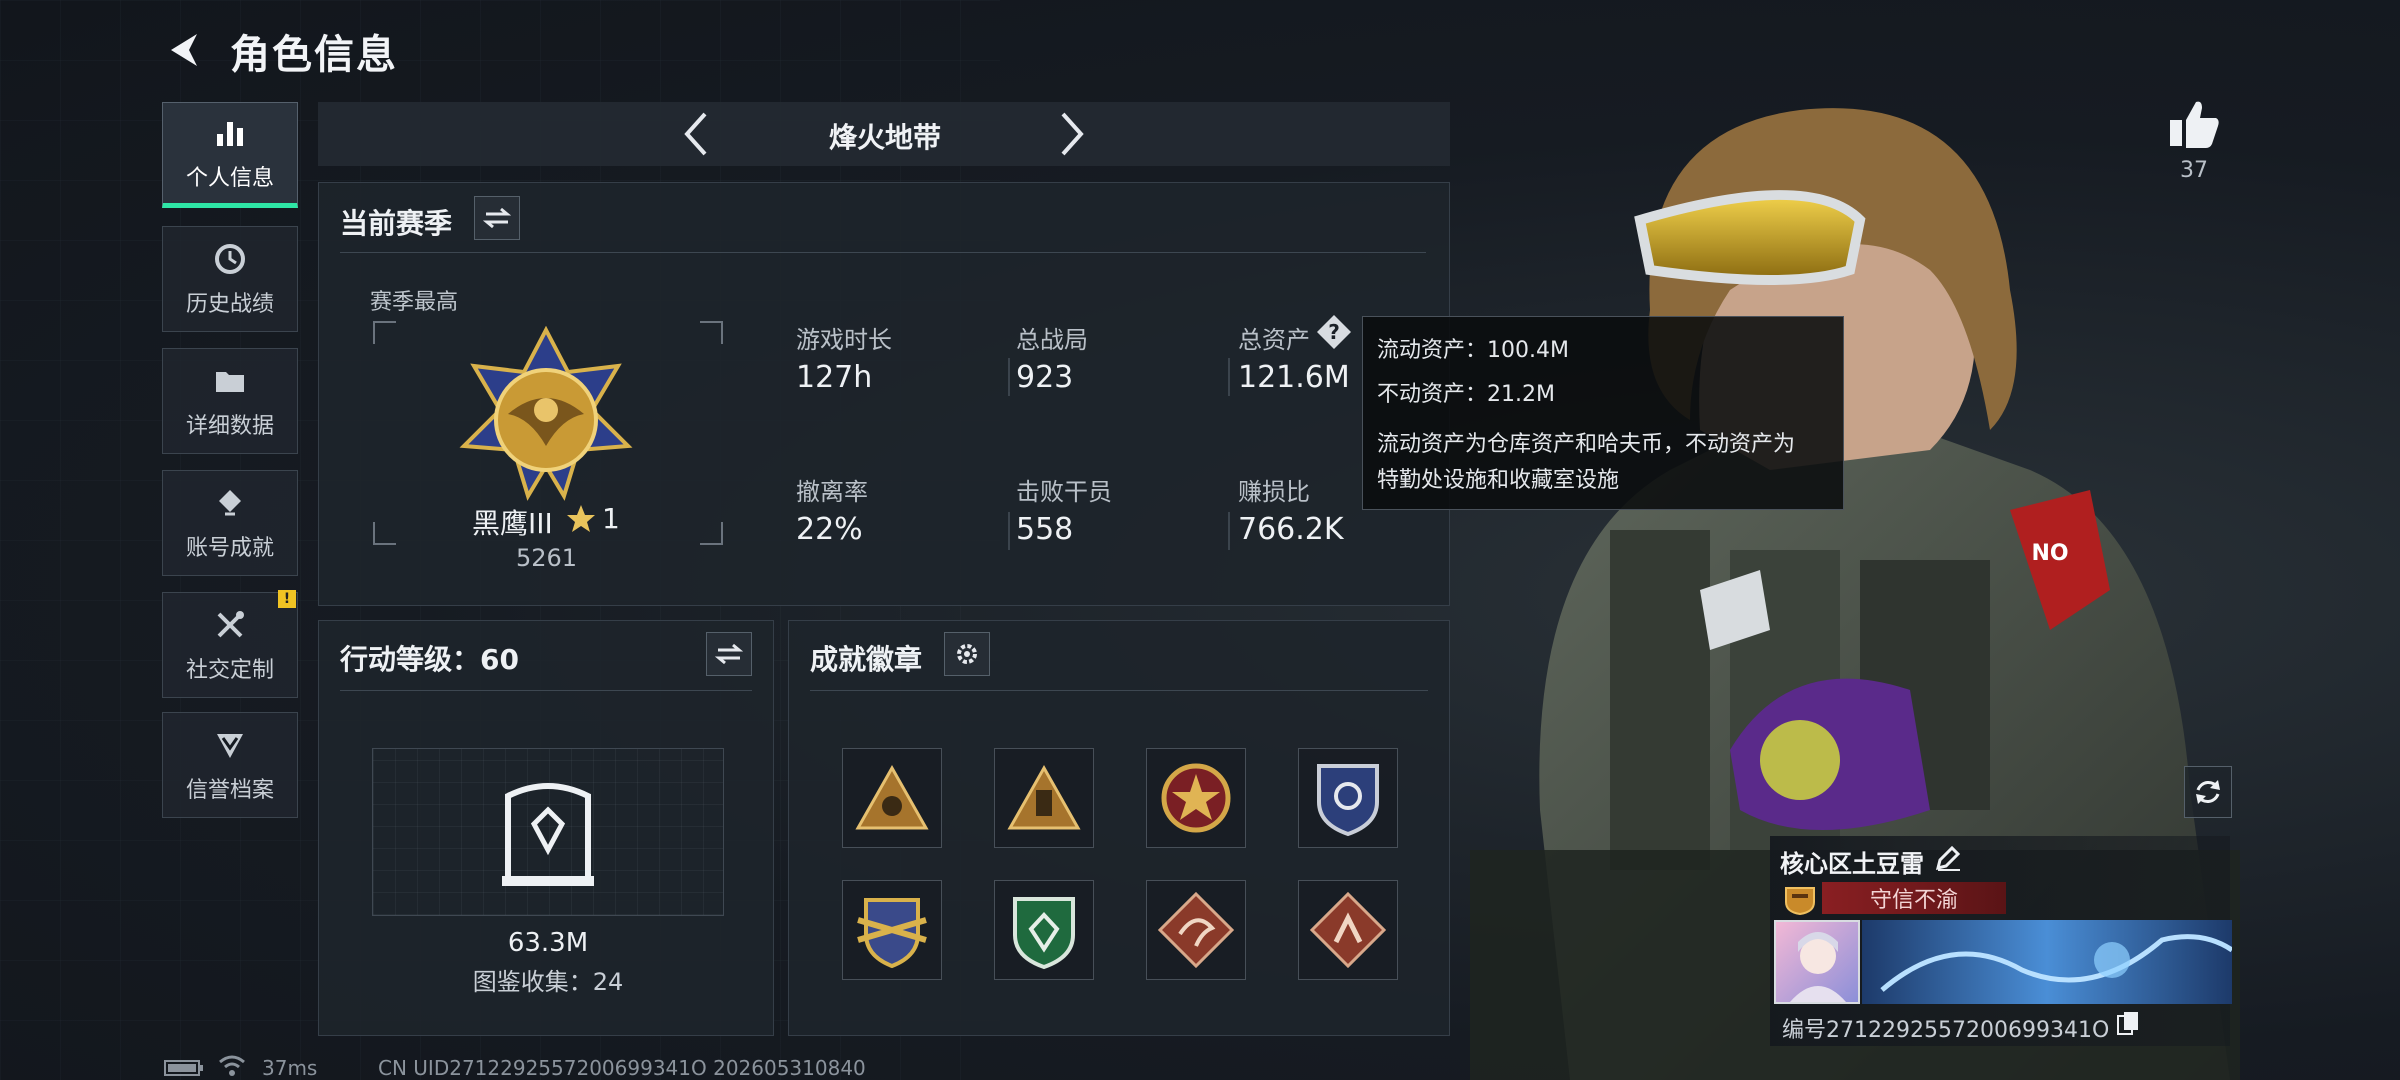  I want to click on stat-label-kills: 击败干员, so click(1064, 492).